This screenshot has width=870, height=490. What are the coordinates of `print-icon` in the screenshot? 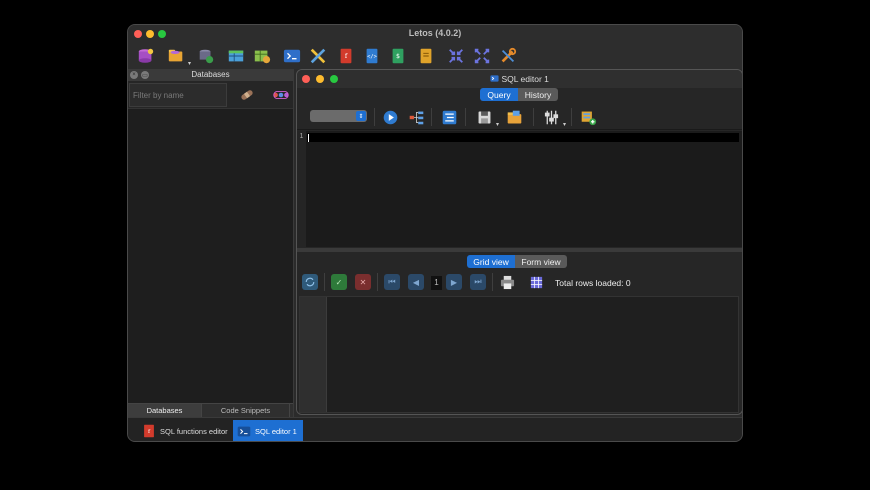 It's located at (507, 282).